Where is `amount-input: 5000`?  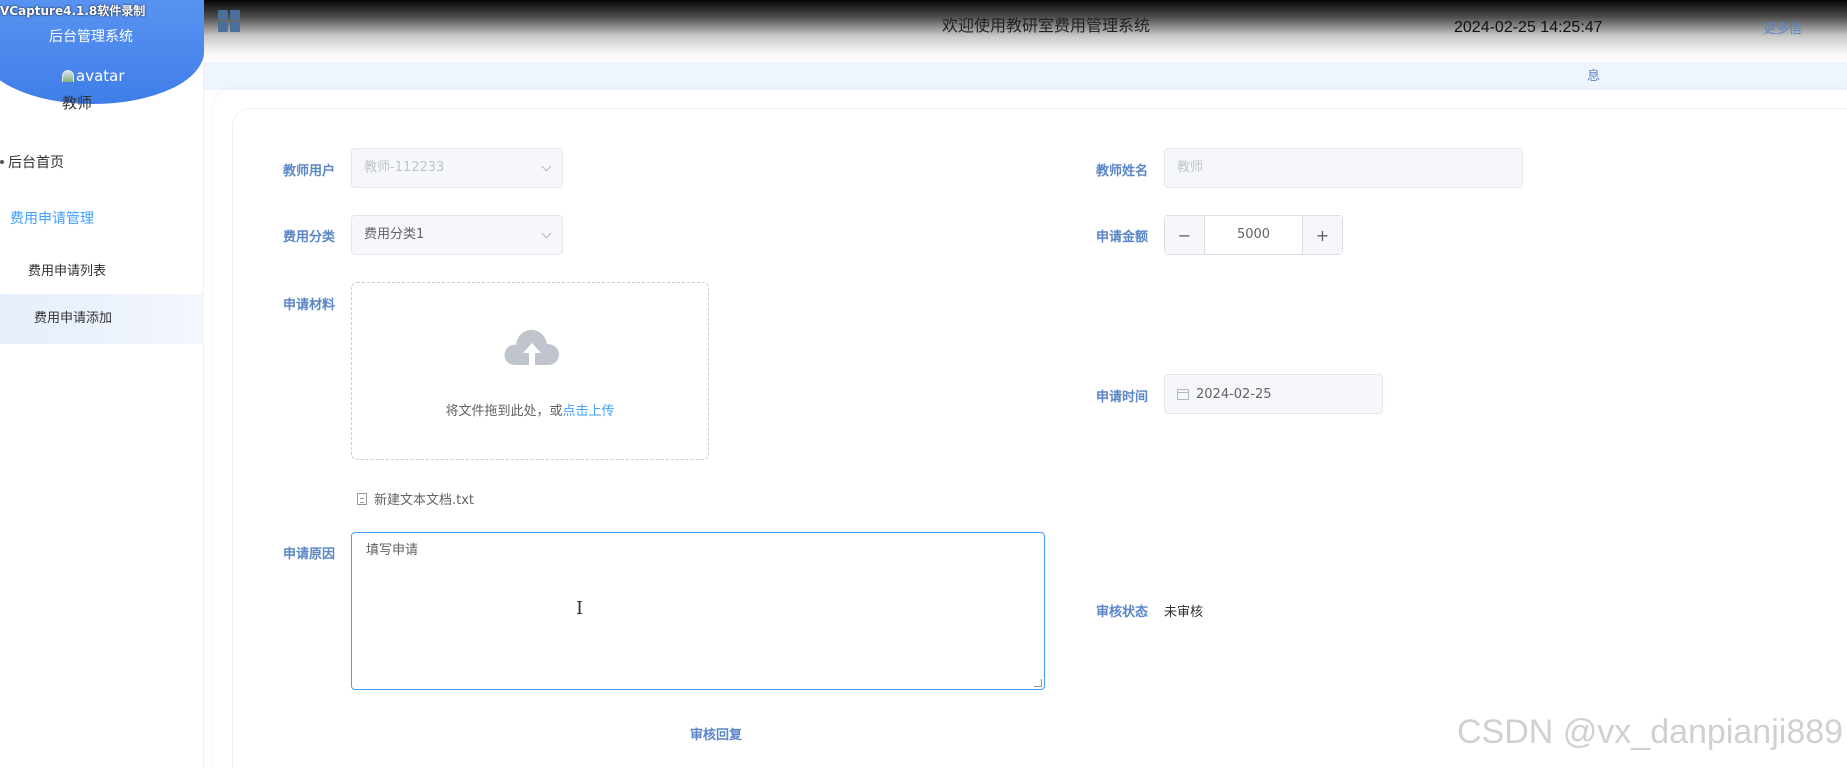
amount-input: 5000 is located at coordinates (1253, 235).